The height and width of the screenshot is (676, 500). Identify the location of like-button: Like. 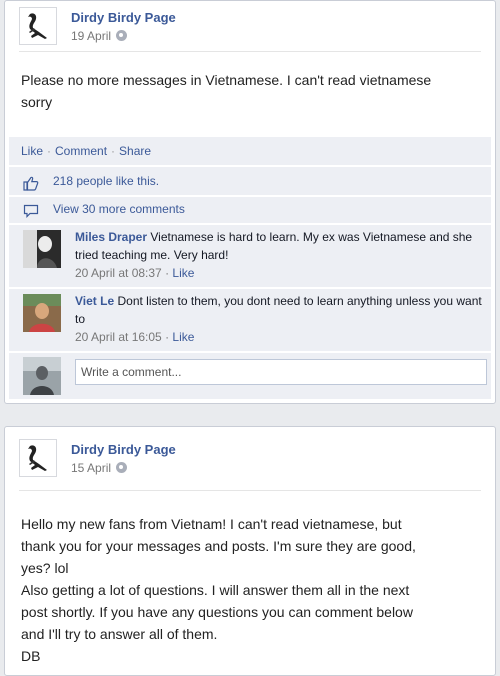
(32, 151).